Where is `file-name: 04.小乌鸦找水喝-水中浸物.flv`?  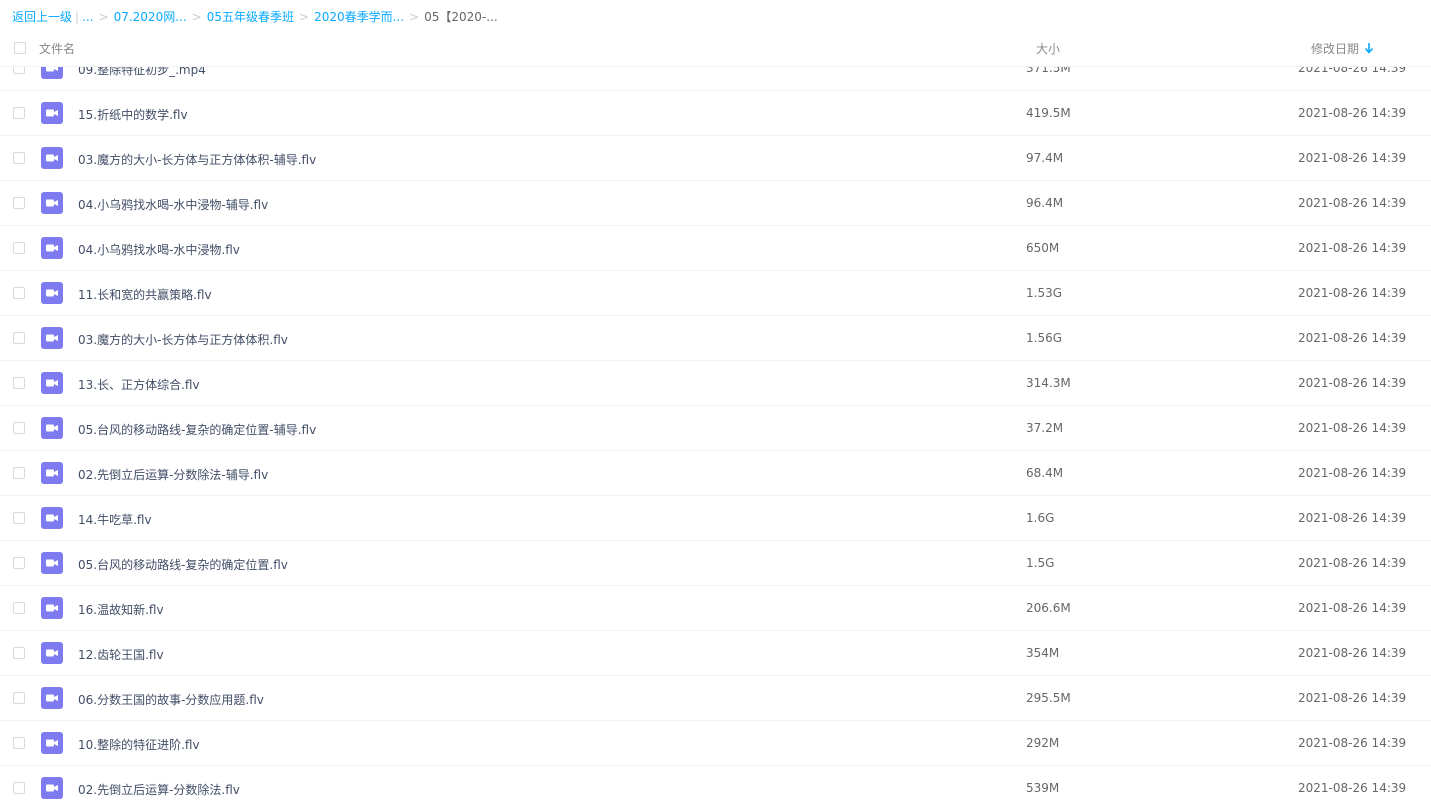 file-name: 04.小乌鸦找水喝-水中浸物.flv is located at coordinates (159, 249).